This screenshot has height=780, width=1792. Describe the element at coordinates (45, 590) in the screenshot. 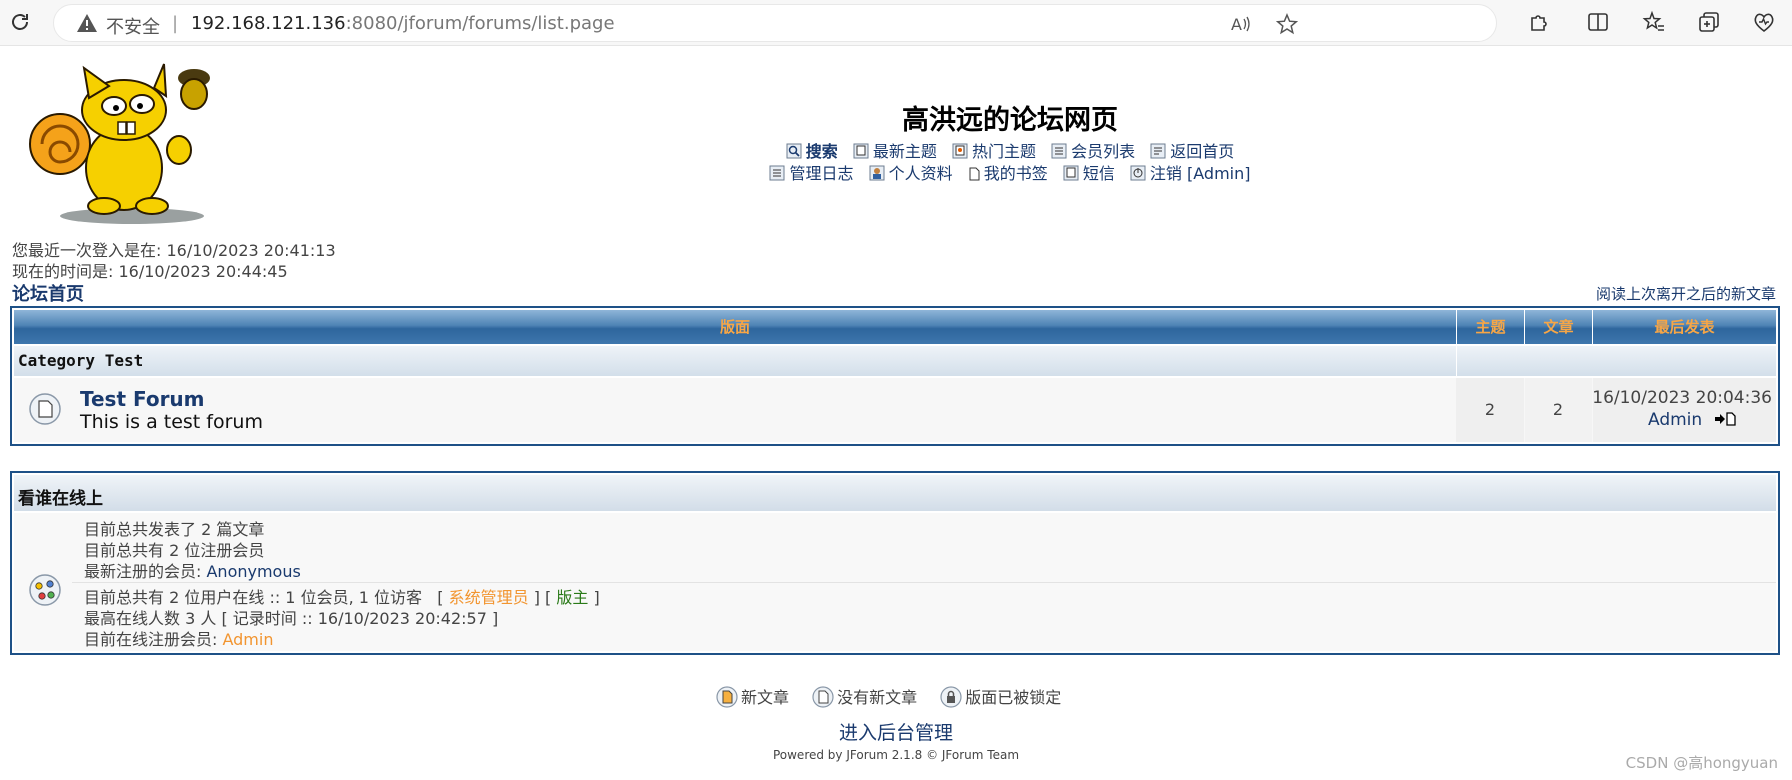

I see `online-stats-icon` at that location.